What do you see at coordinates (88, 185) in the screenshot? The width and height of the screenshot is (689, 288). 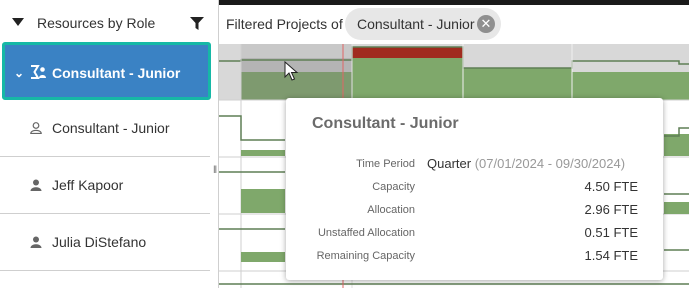 I see `resource-label: Jeff Kapoor` at bounding box center [88, 185].